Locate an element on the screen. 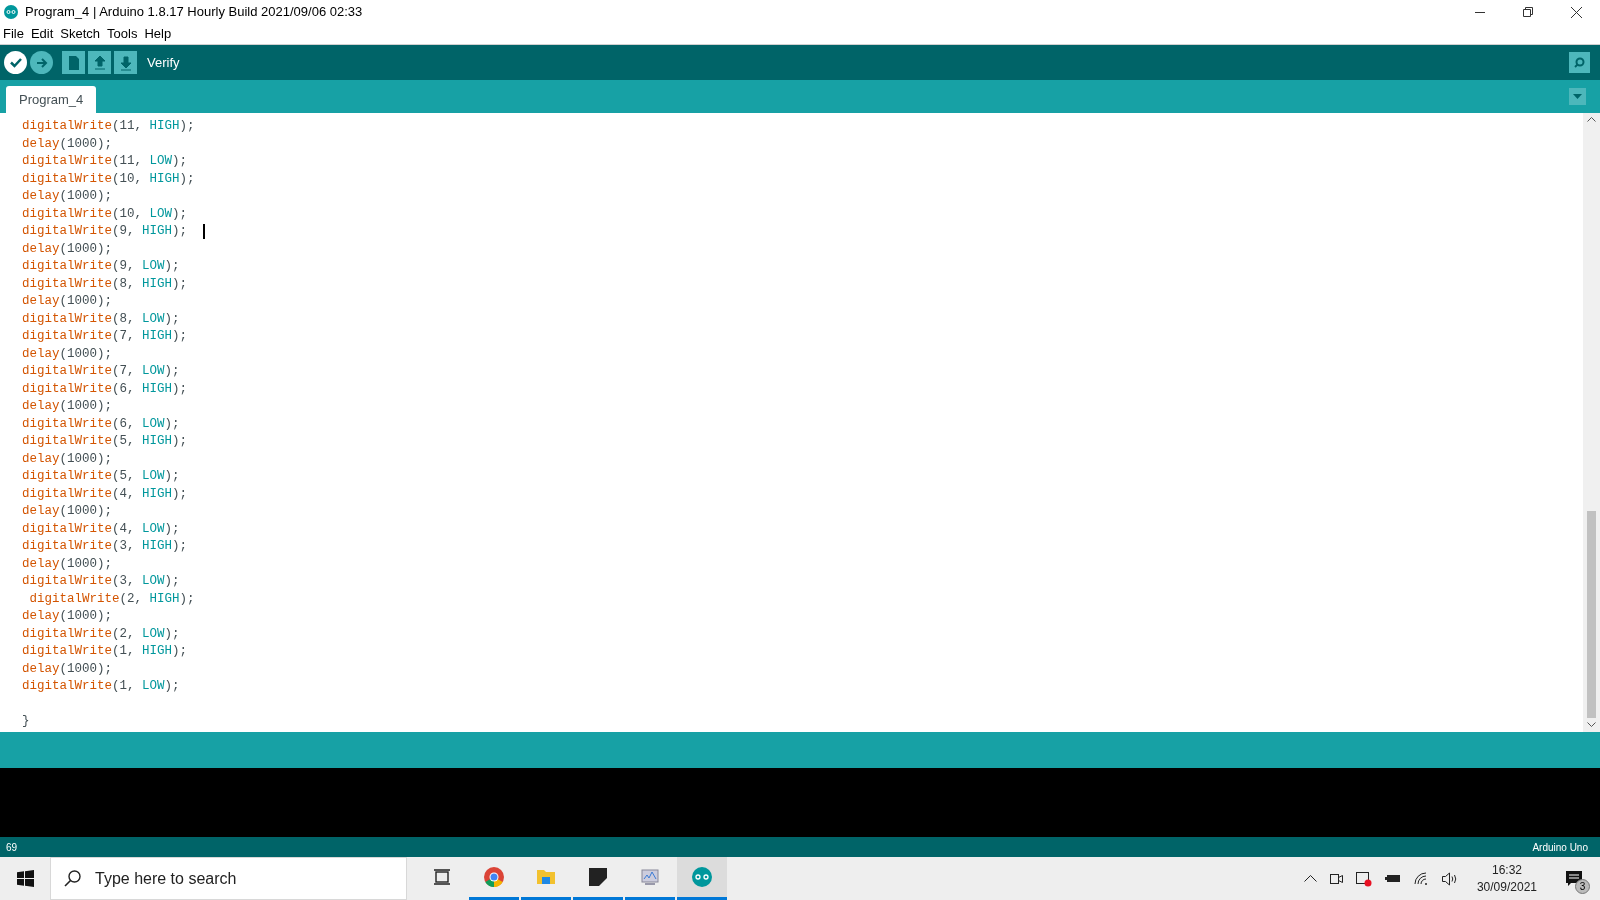 Image resolution: width=1600 pixels, height=900 pixels. code-line: digitalWrite(7, HIGH); is located at coordinates (105, 336).